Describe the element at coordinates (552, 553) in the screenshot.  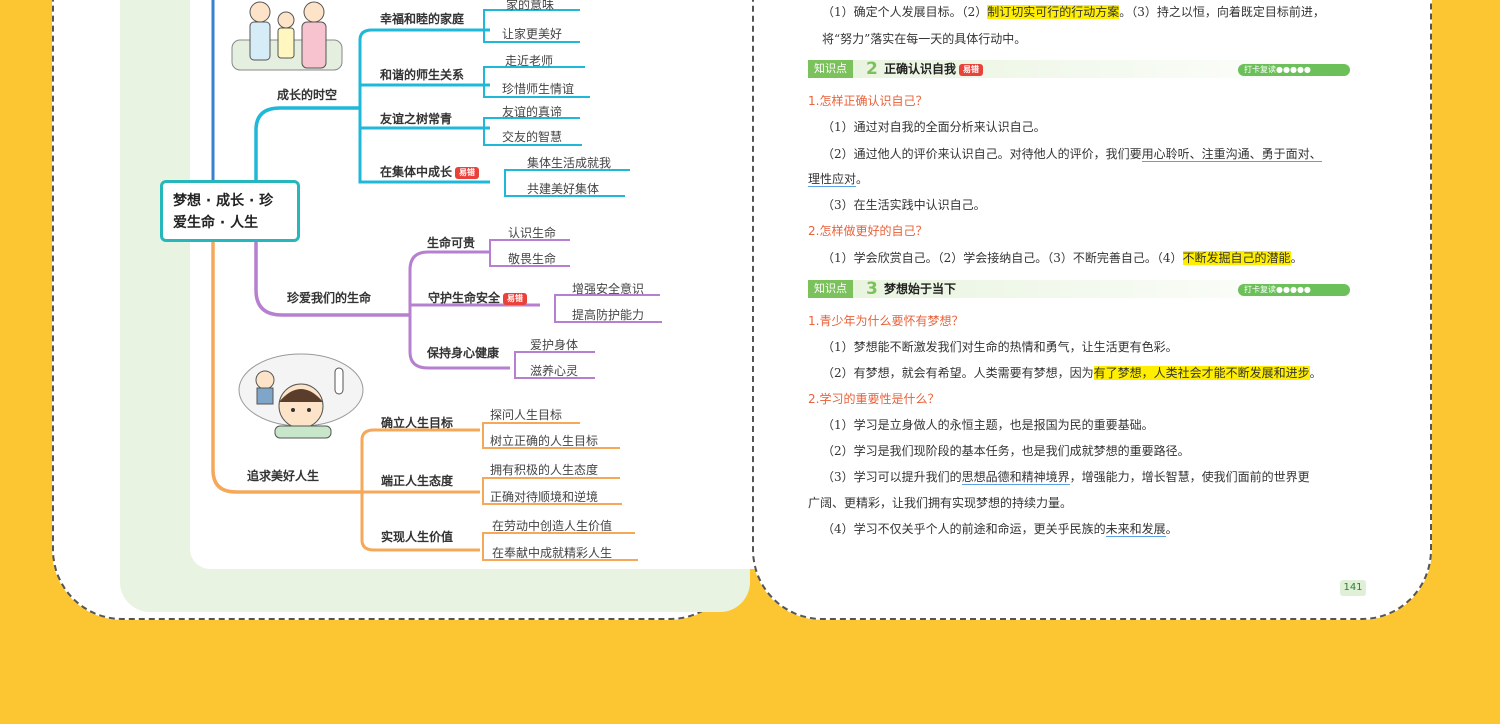
I see `leaf: 在奉献中成就精彩人生` at that location.